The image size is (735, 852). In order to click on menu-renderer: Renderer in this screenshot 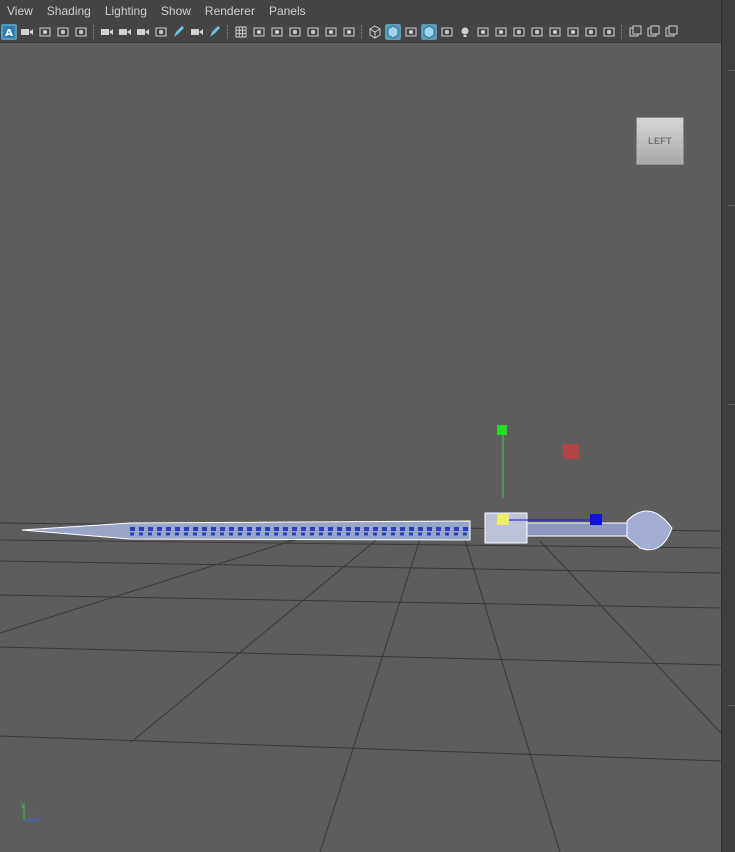, I will do `click(230, 11)`.